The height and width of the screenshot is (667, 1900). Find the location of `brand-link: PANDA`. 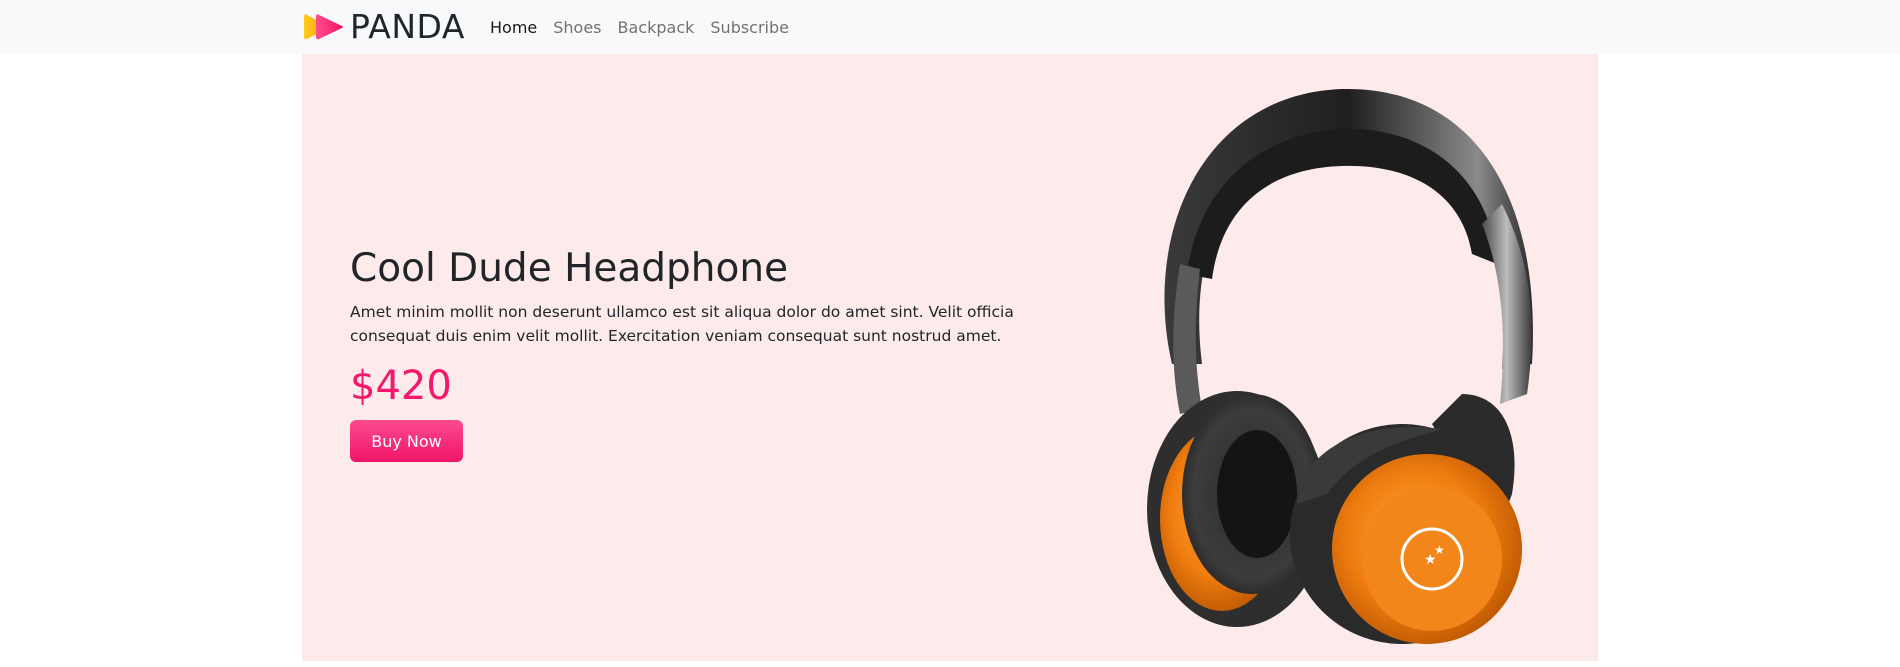

brand-link: PANDA is located at coordinates (383, 27).